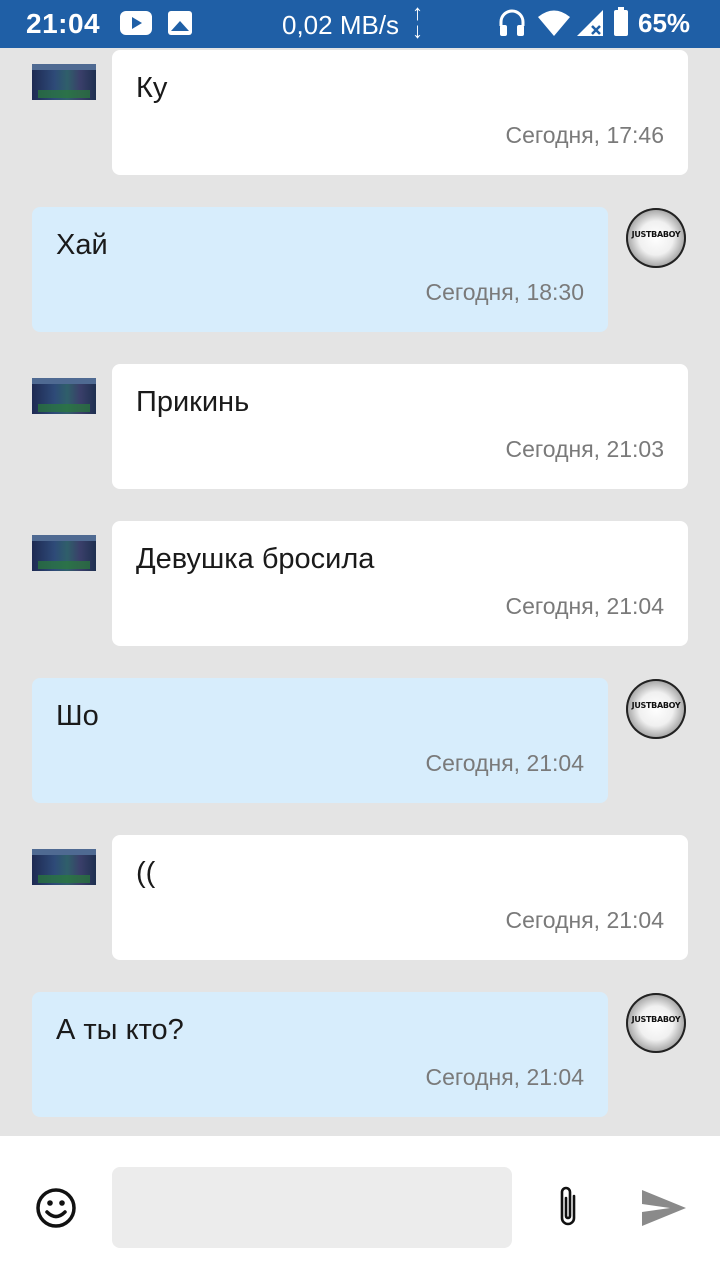  I want to click on message-incoming: Девушка бросила Сегодня, 21:04, so click(400, 583).